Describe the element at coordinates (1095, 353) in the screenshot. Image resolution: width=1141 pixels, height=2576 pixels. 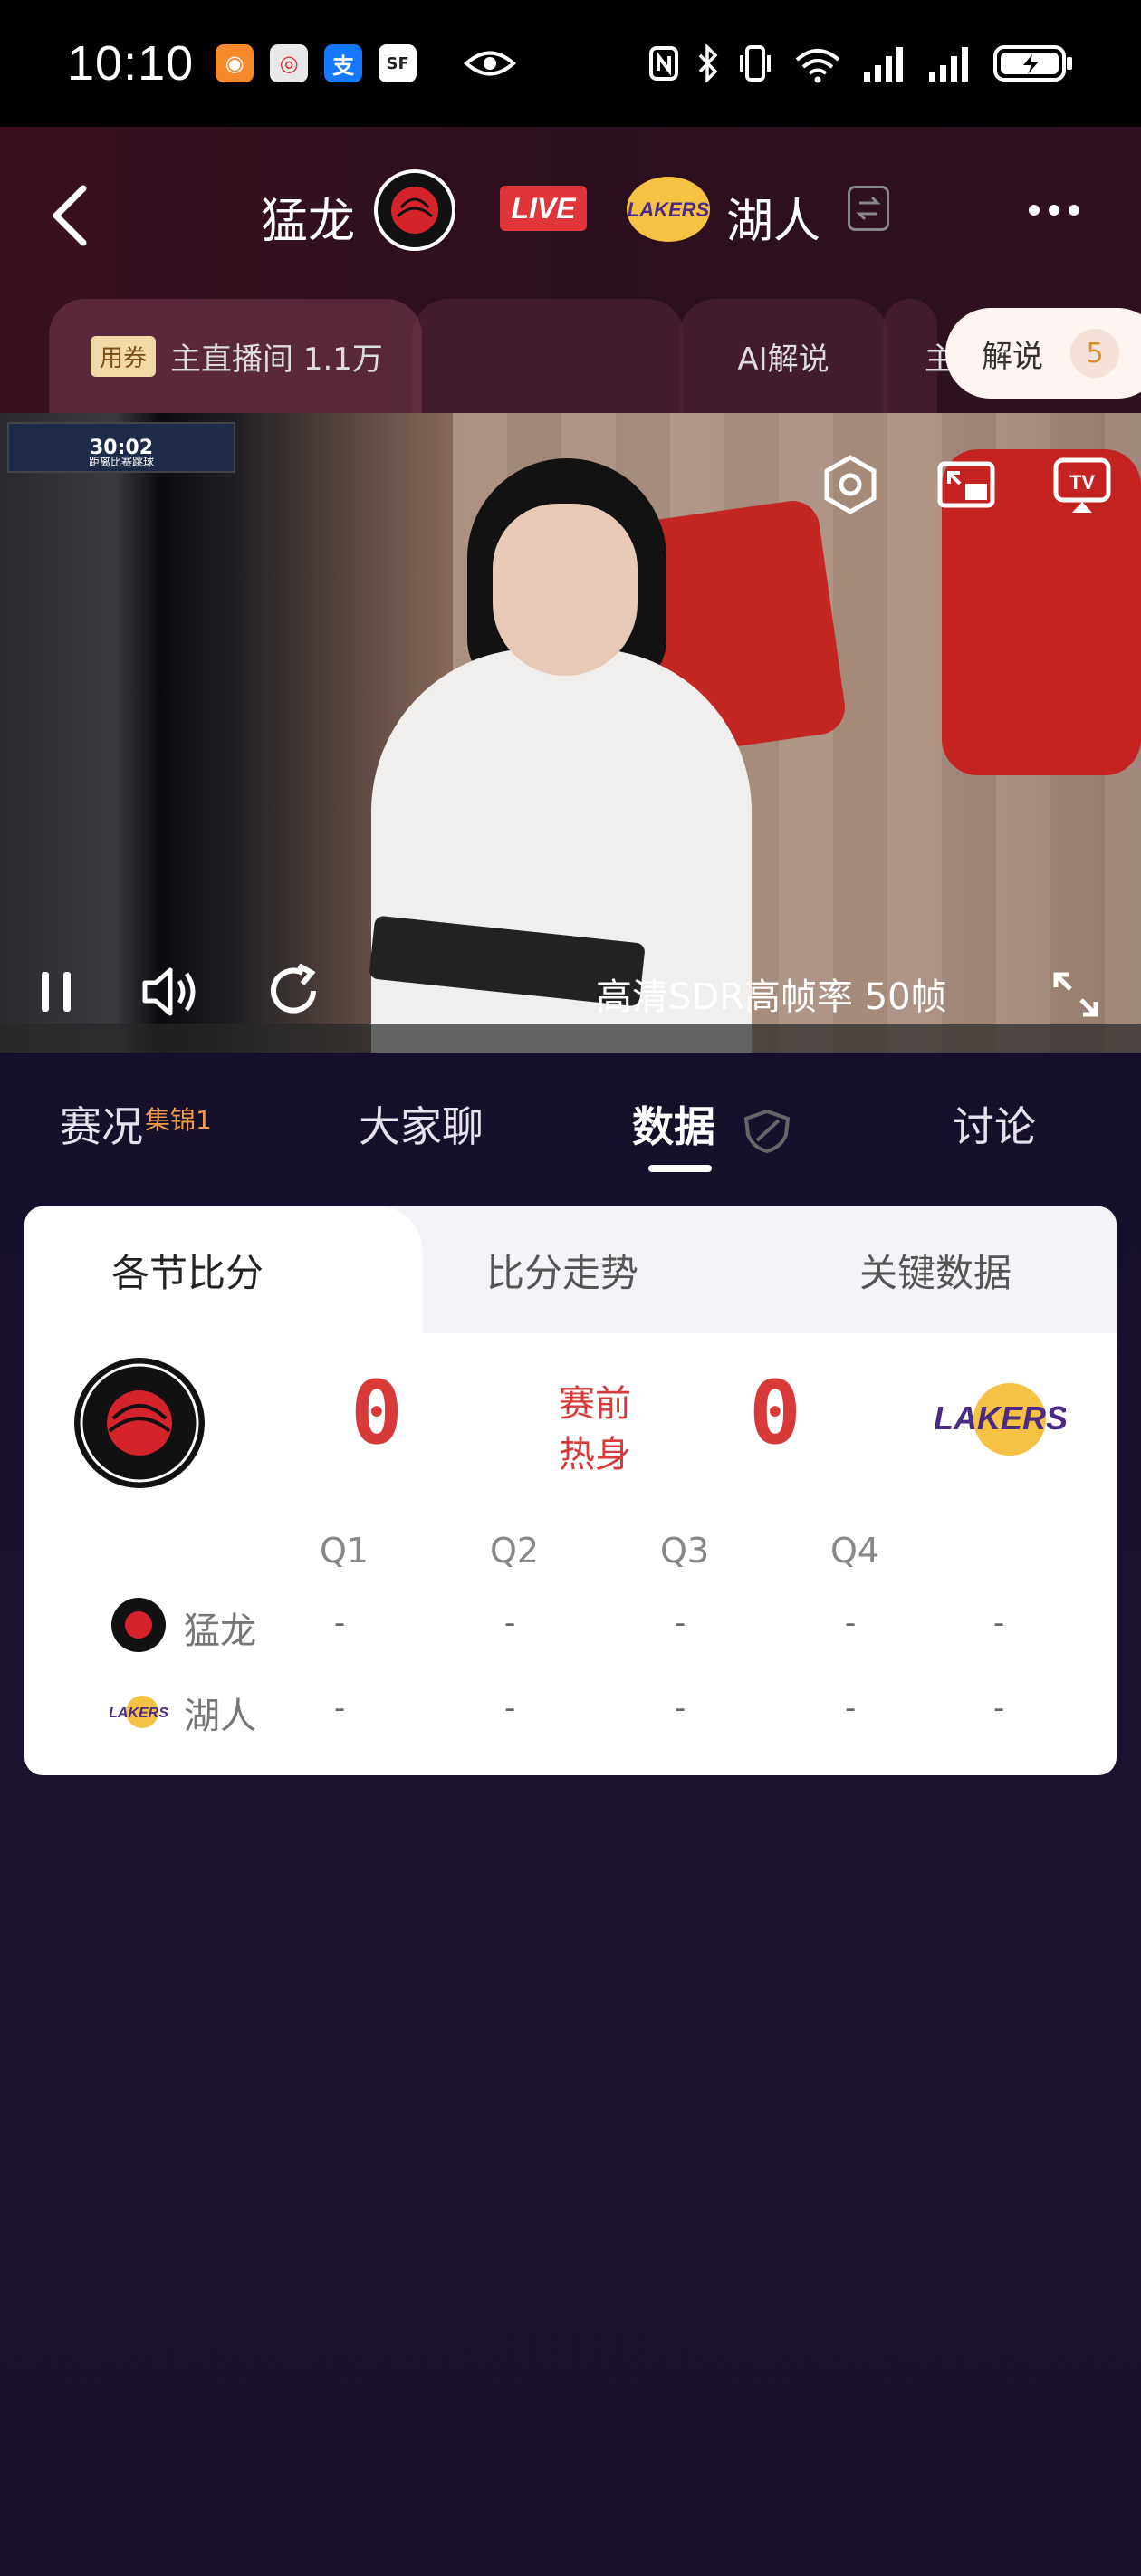
I see `commentary-count: 5` at that location.